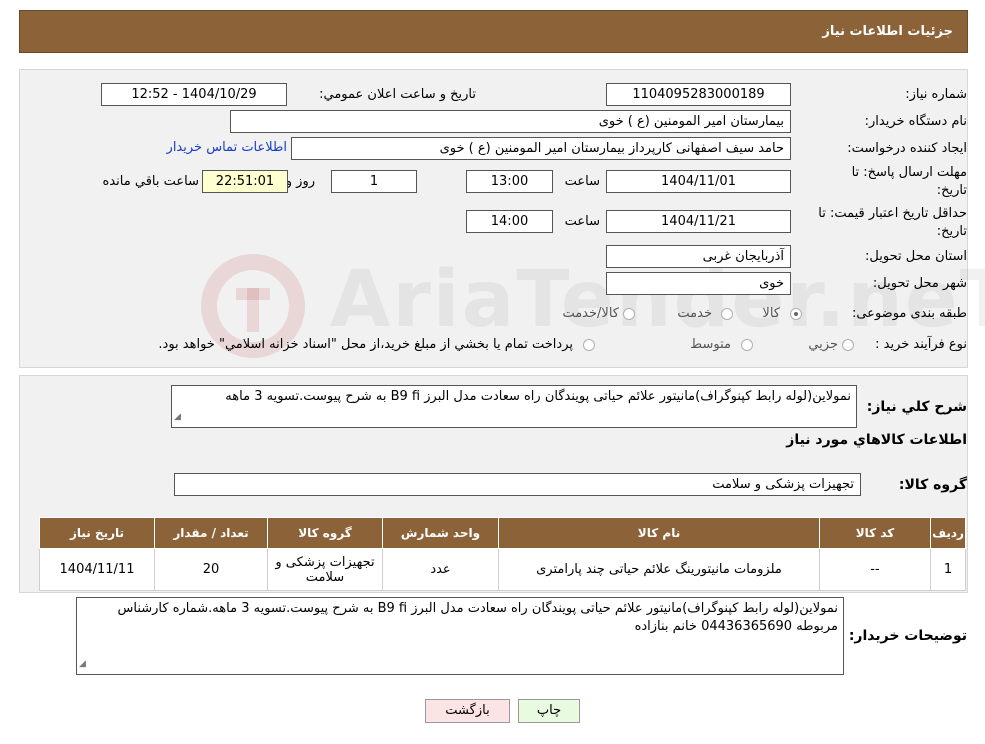 The image size is (985, 744). Describe the element at coordinates (823, 344) in the screenshot. I see `process-option-minor: جزيي` at that location.